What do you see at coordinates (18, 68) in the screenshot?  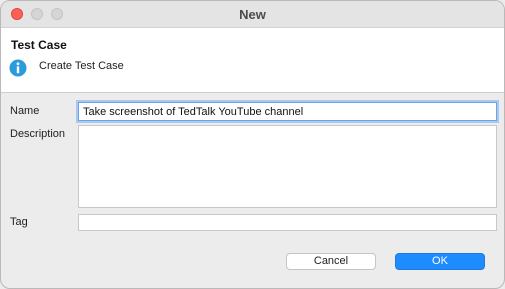 I see `info-icon` at bounding box center [18, 68].